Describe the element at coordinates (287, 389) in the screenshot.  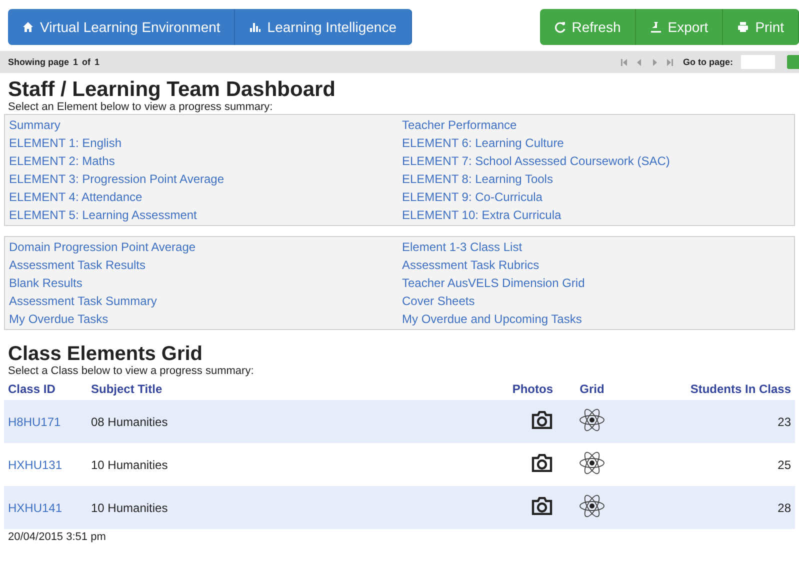
I see `column-header: Subject Title` at that location.